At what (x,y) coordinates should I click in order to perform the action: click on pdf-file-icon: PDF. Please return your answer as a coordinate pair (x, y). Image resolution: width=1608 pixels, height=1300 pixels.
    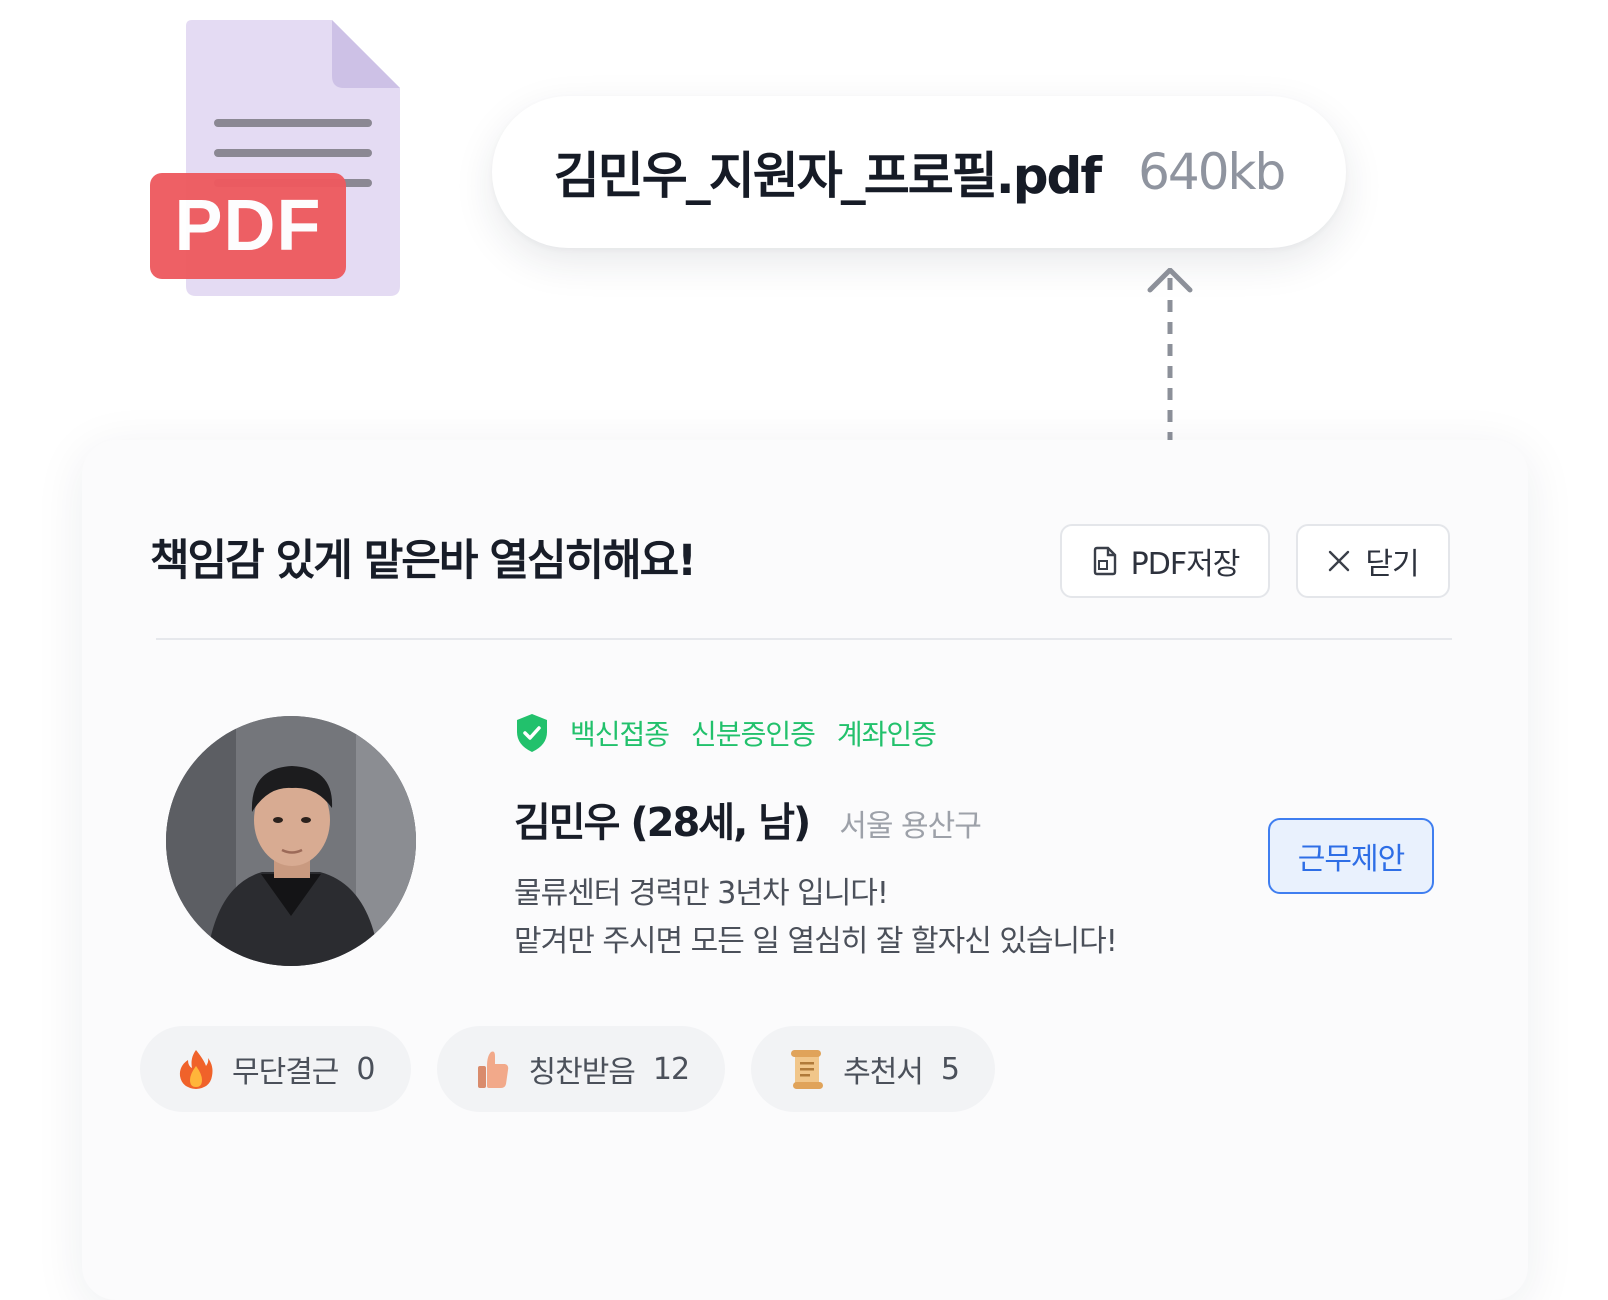
    Looking at the image, I should click on (281, 163).